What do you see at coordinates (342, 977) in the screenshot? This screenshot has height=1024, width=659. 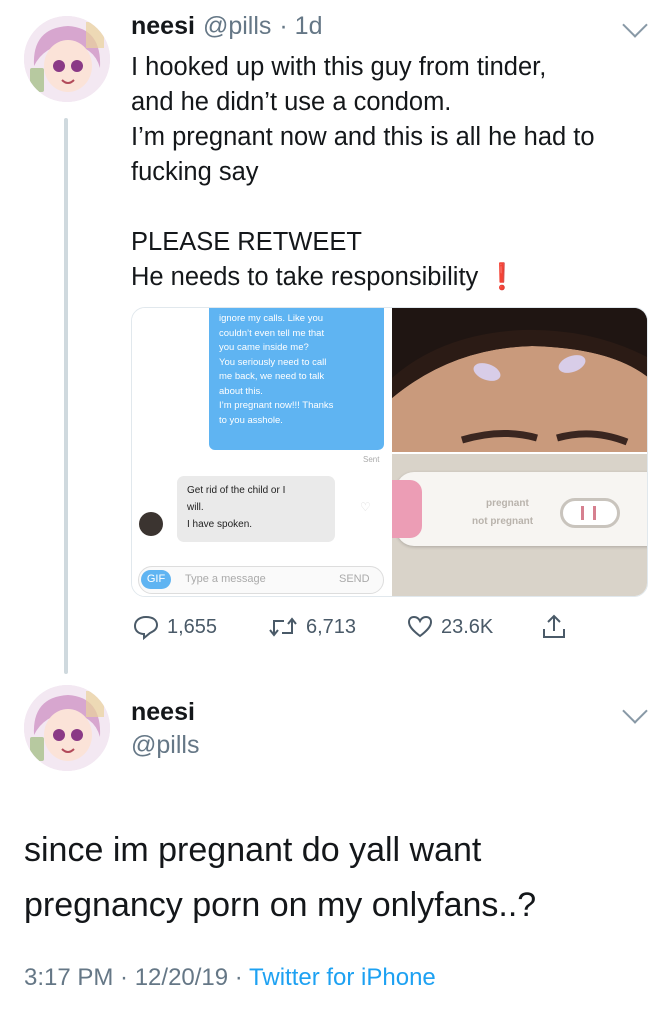 I see `tweet-source-link: Twitter for iPhone` at bounding box center [342, 977].